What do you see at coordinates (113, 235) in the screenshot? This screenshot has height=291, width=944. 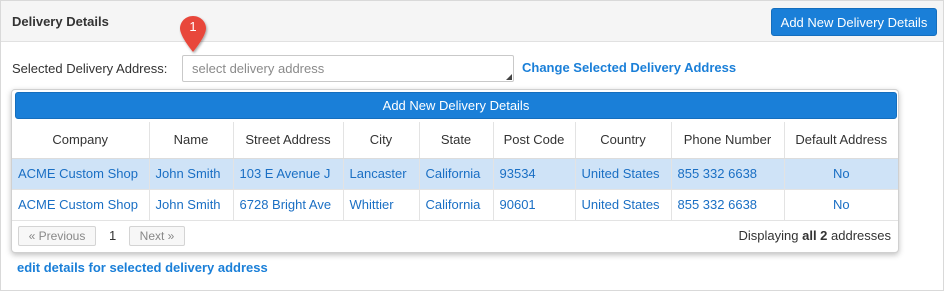 I see `current-page-number: 1` at bounding box center [113, 235].